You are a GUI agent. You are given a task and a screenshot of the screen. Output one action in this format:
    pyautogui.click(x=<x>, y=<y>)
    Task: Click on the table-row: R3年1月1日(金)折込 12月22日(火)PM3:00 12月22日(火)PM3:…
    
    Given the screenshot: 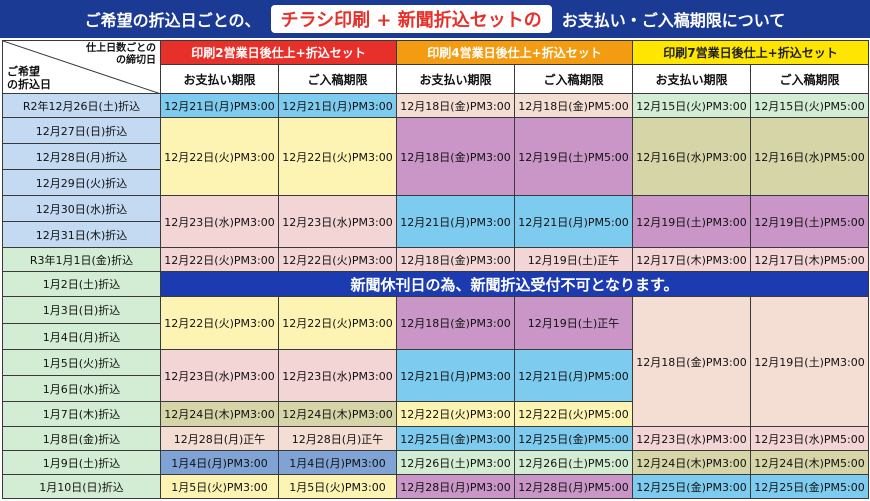 What is the action you would take?
    pyautogui.click(x=435, y=259)
    